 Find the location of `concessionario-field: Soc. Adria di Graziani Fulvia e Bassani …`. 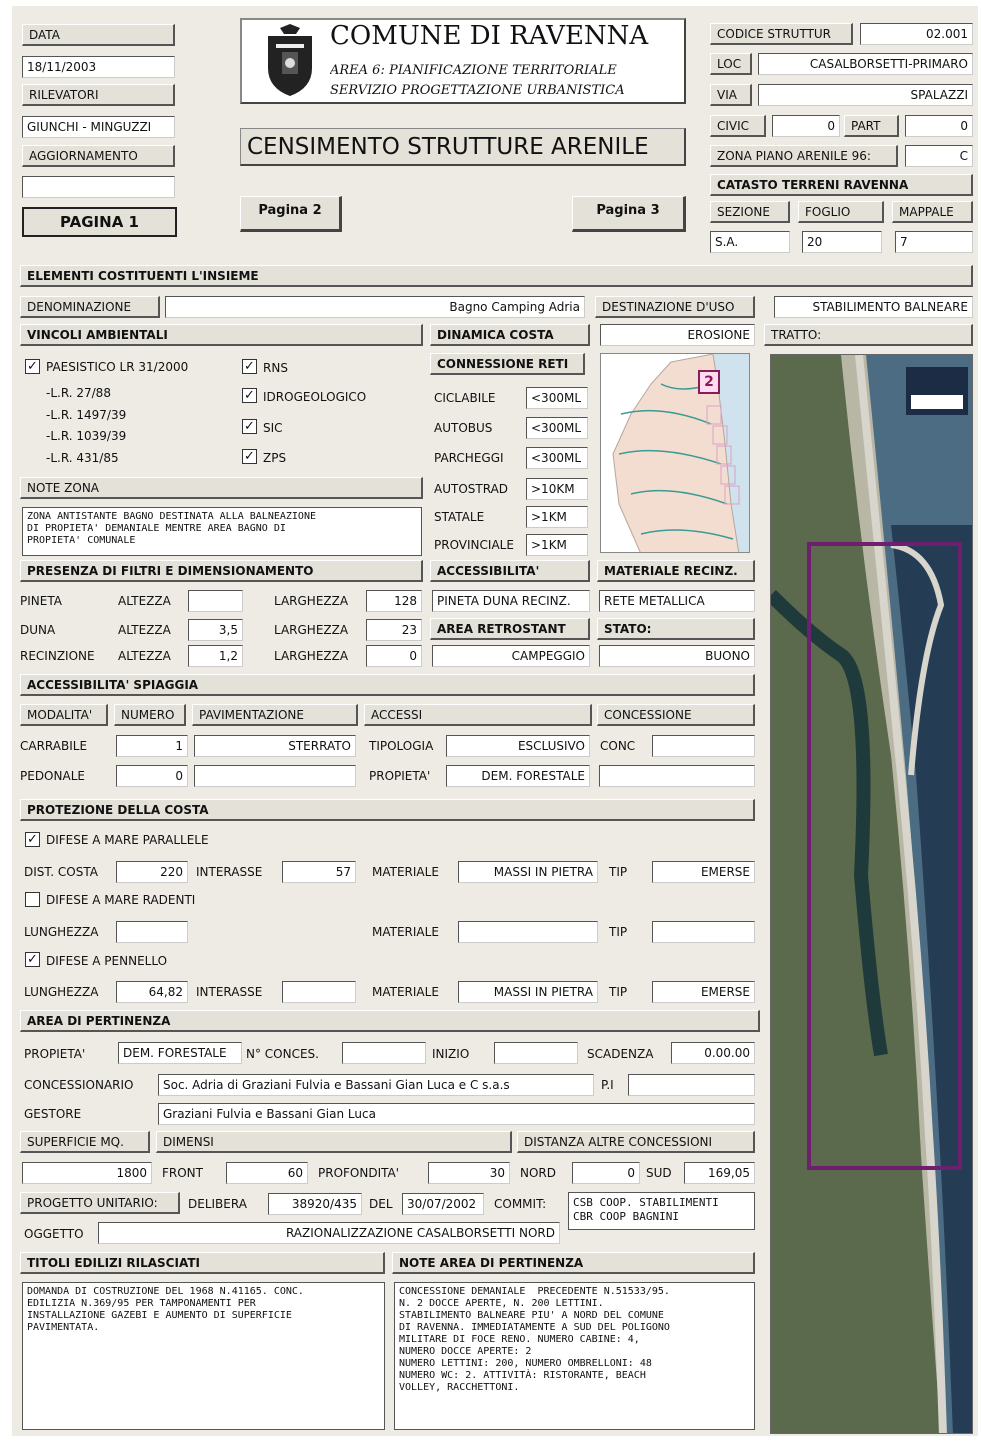

concessionario-field: Soc. Adria di Graziani Fulvia e Bassani … is located at coordinates (376, 1085).